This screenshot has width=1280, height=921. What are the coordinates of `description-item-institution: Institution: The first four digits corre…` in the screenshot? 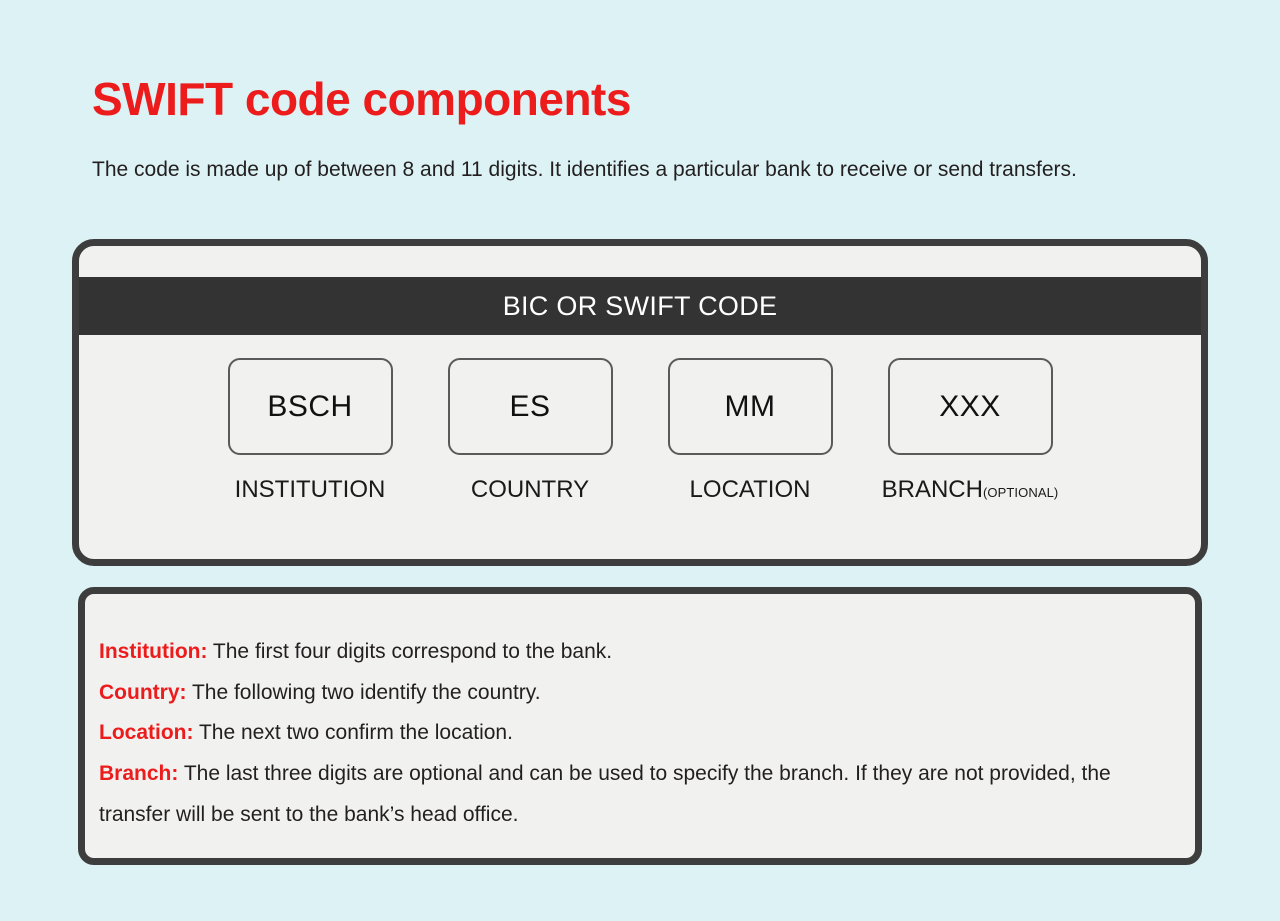 It's located at (633, 652).